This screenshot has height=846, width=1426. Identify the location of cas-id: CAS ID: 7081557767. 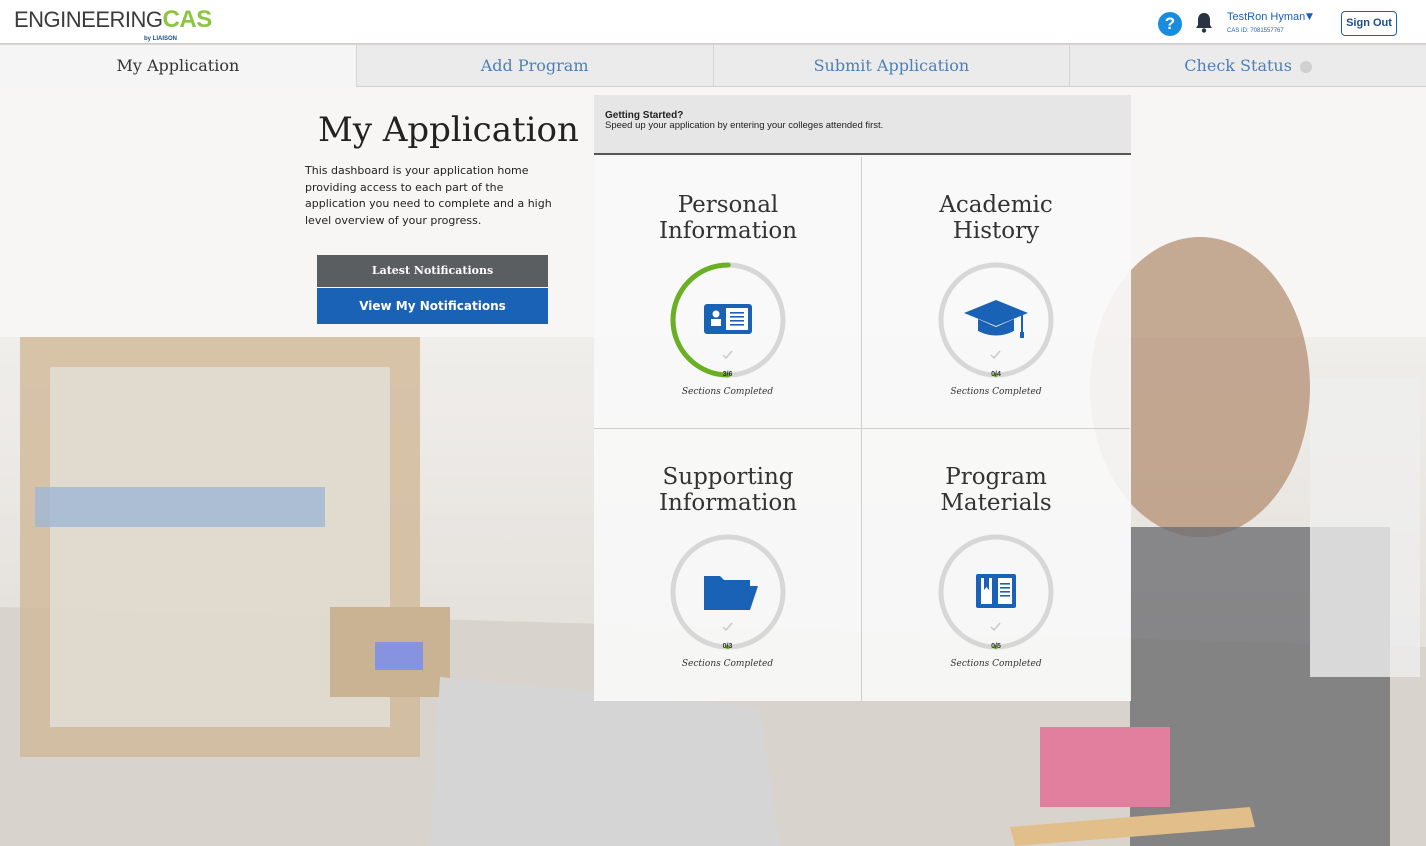
(1255, 31).